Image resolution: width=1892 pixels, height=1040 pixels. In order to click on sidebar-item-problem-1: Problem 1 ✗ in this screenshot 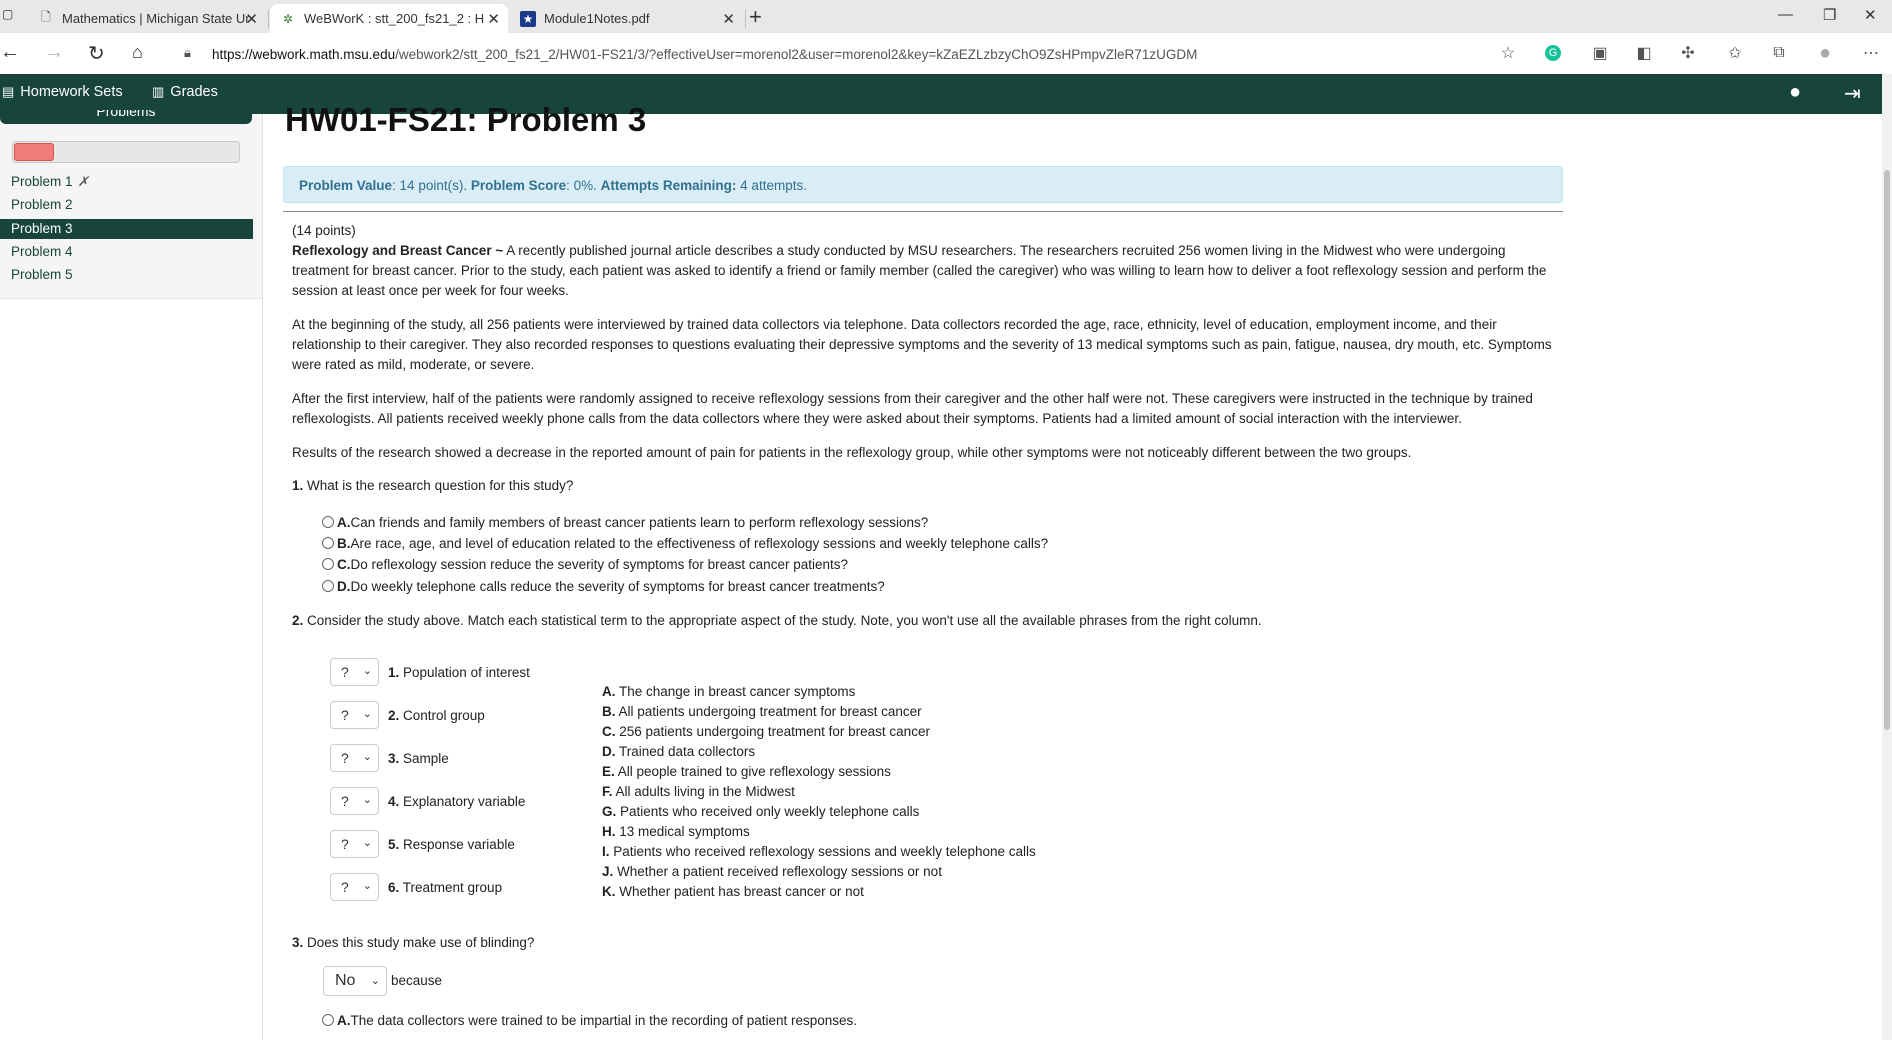, I will do `click(126, 182)`.